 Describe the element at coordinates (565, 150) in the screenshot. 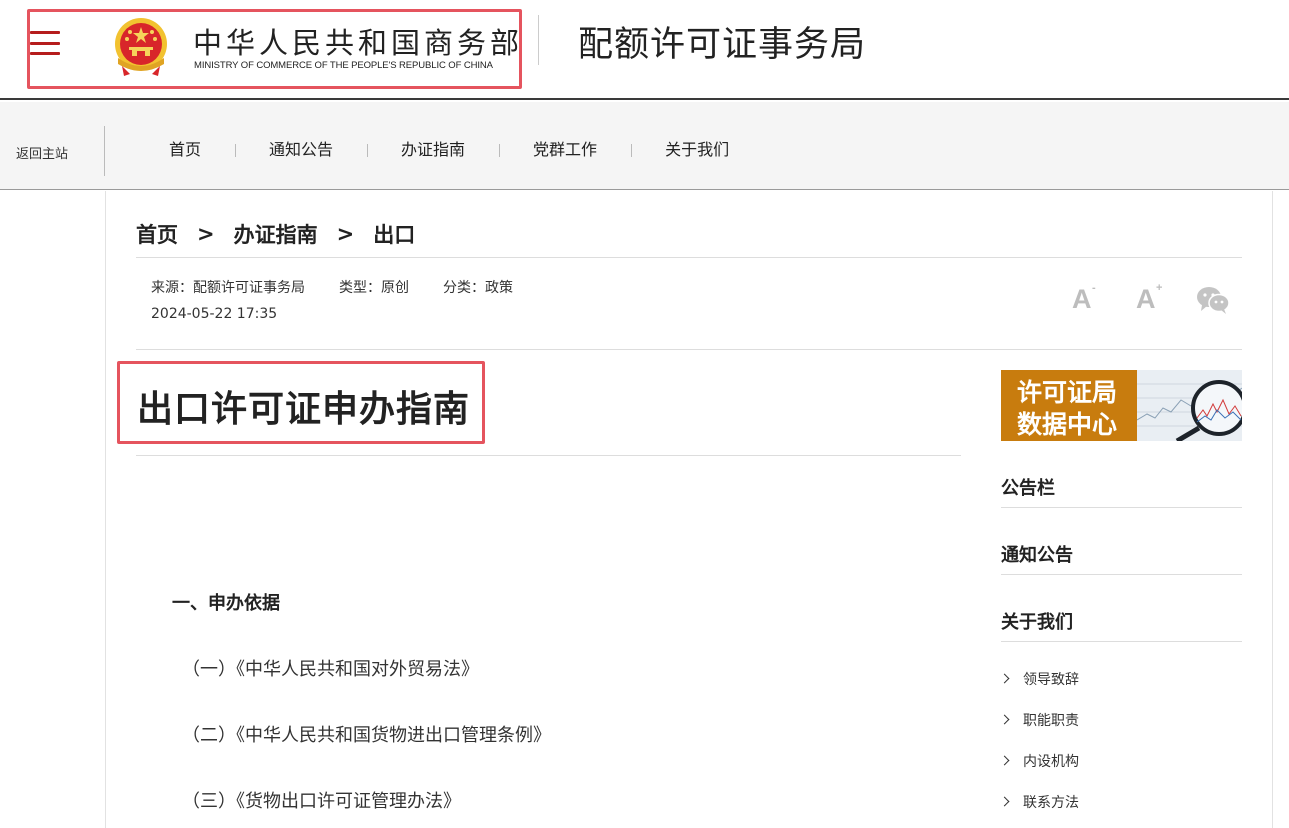

I see `nav-item-party: 党群工作` at that location.